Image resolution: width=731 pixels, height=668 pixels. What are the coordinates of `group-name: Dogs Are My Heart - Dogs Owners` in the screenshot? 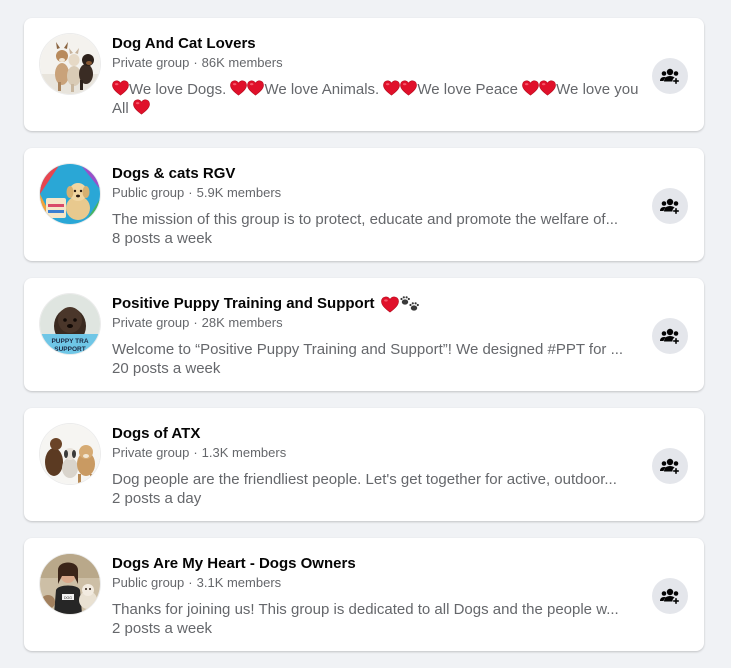 It's located at (376, 564).